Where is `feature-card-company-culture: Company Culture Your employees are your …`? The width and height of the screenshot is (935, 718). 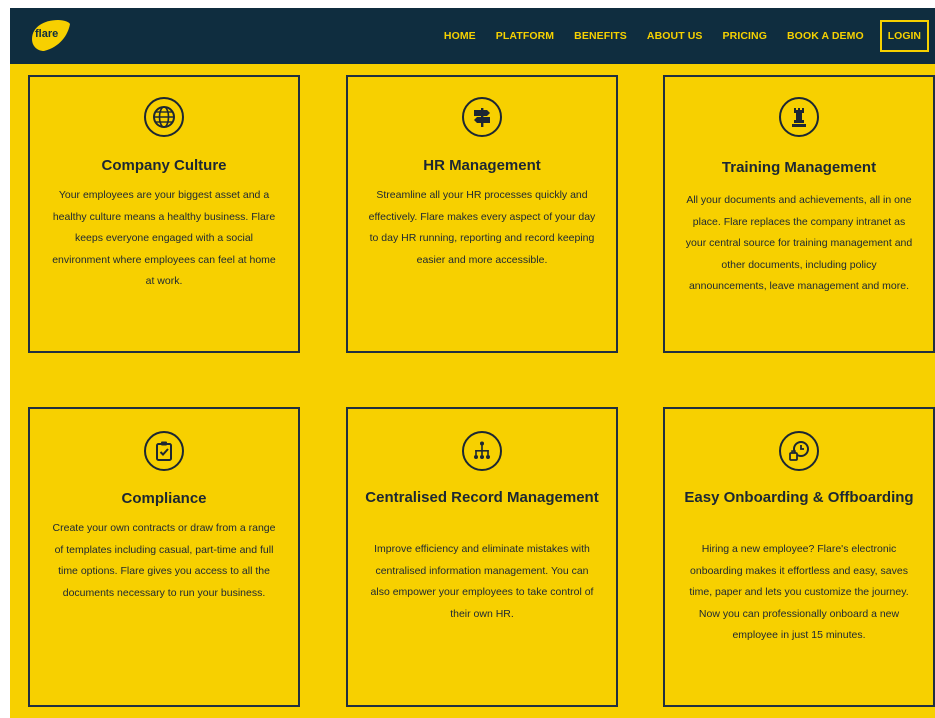
feature-card-company-culture: Company Culture Your employees are your … is located at coordinates (164, 214).